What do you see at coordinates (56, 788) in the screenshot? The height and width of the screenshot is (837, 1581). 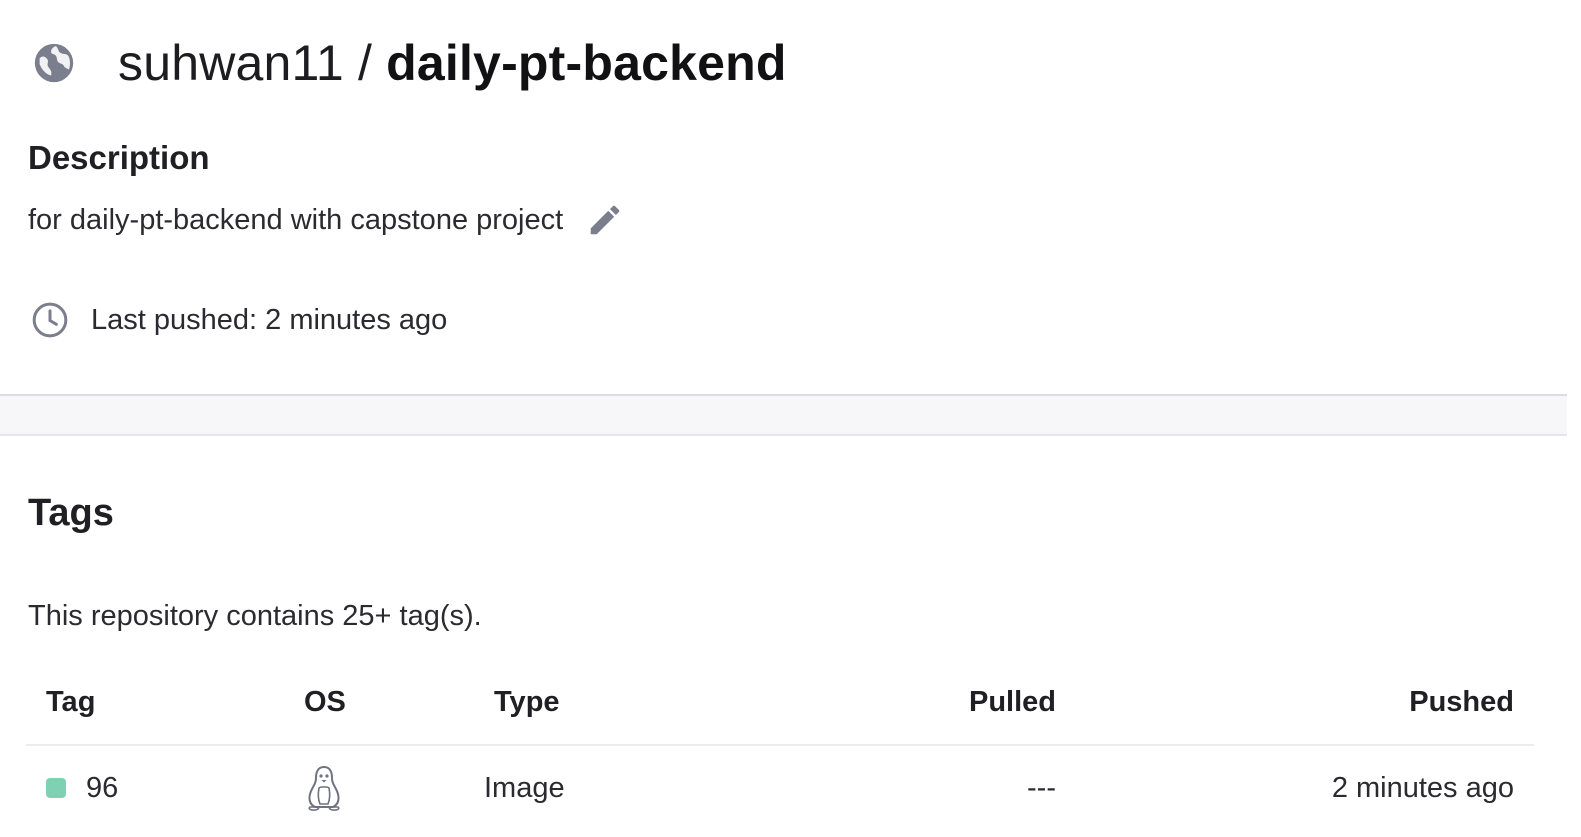 I see `tag-status-dot` at bounding box center [56, 788].